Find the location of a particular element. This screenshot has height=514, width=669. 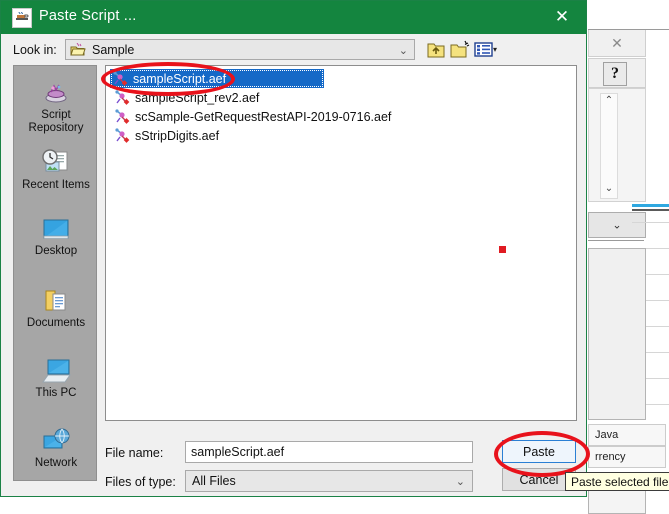

sidebar-item-label: Script is located at coordinates (56, 115).